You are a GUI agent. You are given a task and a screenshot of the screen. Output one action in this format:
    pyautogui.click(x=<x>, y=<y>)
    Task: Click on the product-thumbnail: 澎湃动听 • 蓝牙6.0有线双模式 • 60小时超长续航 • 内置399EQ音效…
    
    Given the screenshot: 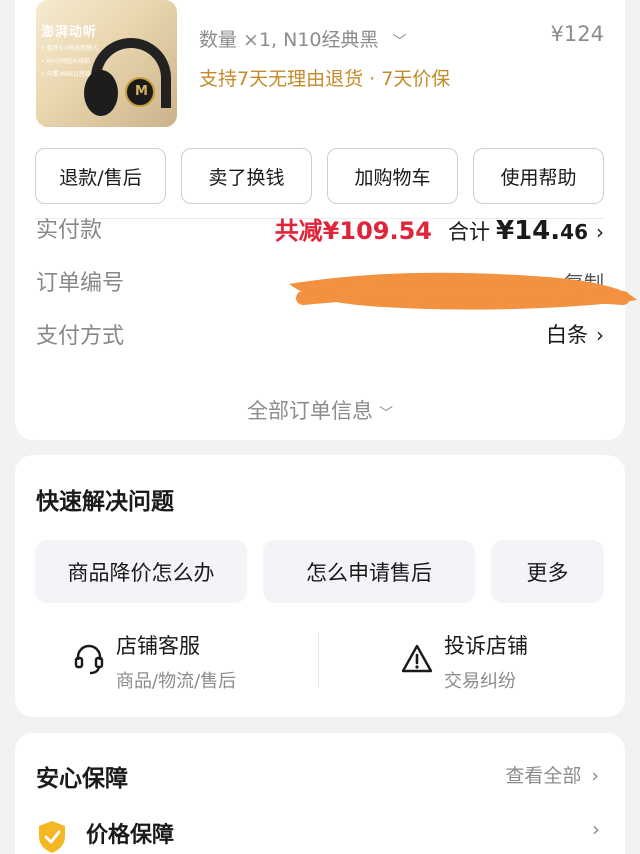 What is the action you would take?
    pyautogui.click(x=106, y=63)
    